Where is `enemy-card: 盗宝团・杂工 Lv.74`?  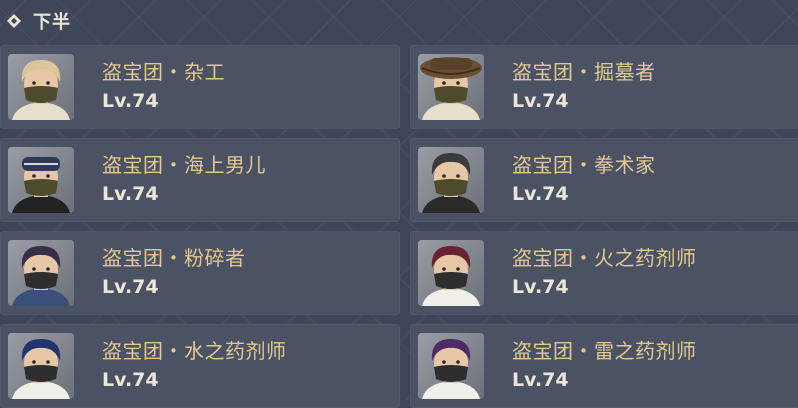 enemy-card: 盗宝团・杂工 Lv.74 is located at coordinates (200, 87).